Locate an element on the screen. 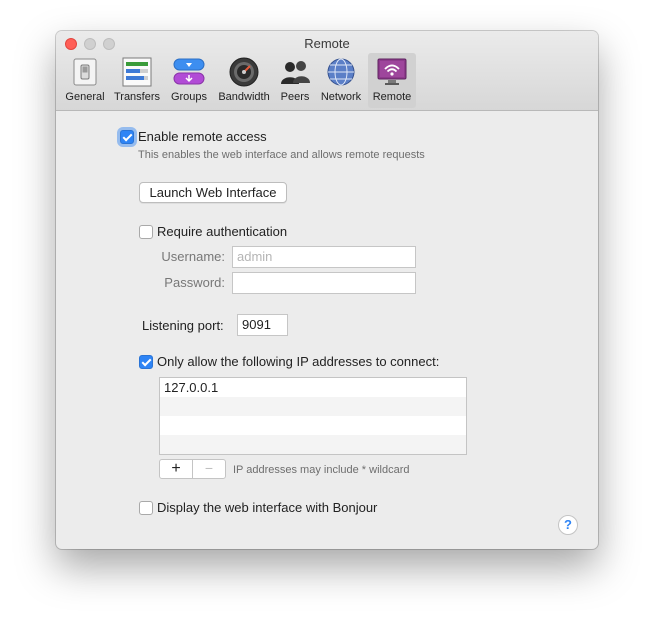 The height and width of the screenshot is (629, 654). peers-people-icon is located at coordinates (295, 72).